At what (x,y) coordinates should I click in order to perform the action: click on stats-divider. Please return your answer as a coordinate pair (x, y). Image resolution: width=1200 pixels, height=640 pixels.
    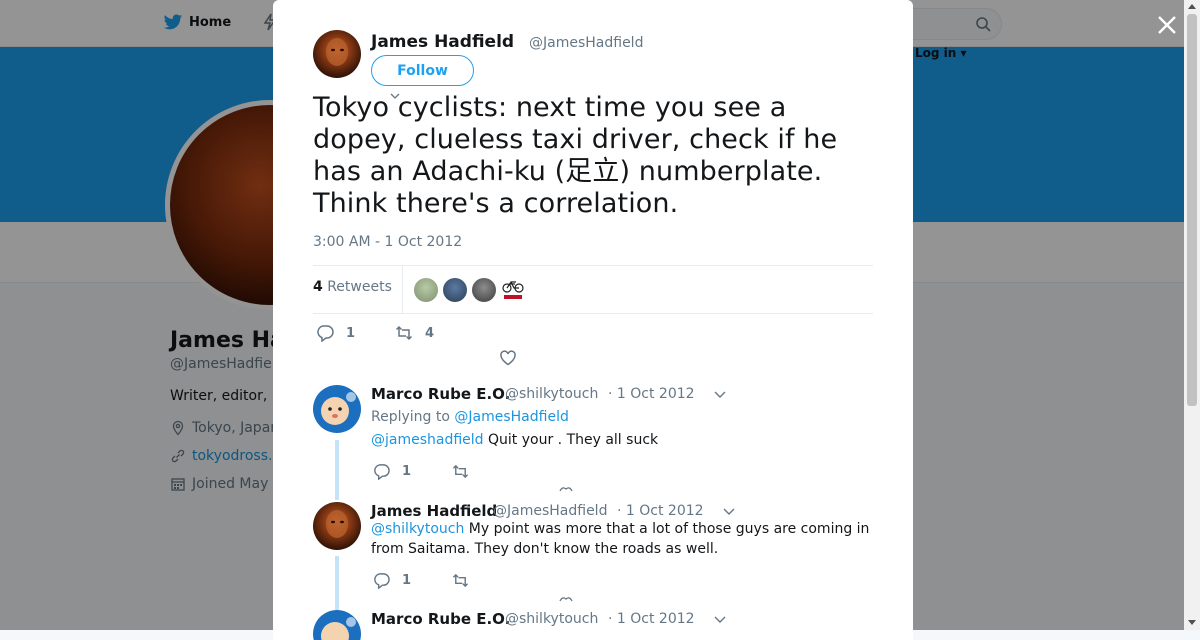
    Looking at the image, I should click on (402, 289).